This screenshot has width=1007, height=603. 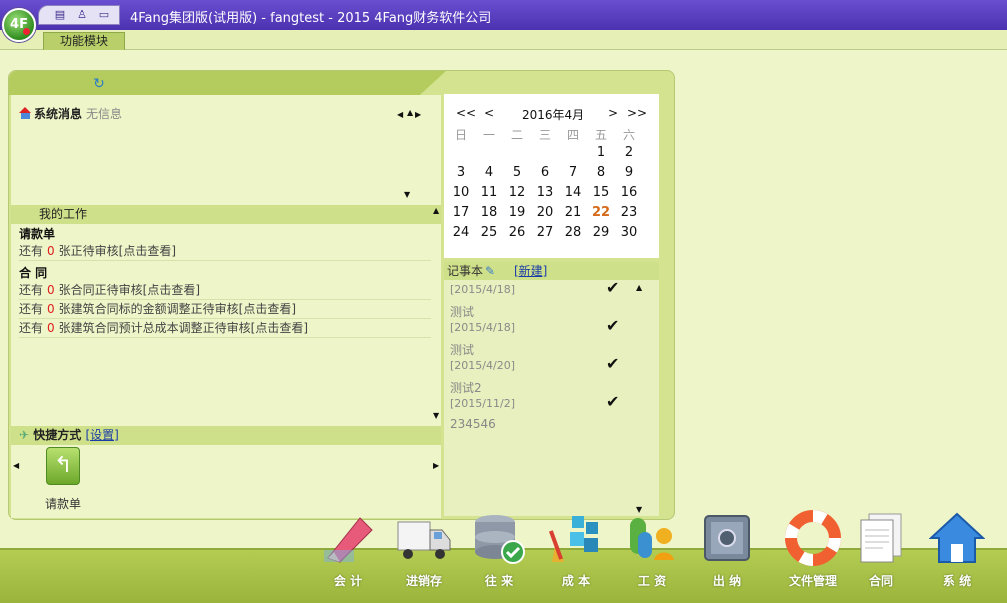 I want to click on toolbar-label: 合同, so click(x=880, y=581).